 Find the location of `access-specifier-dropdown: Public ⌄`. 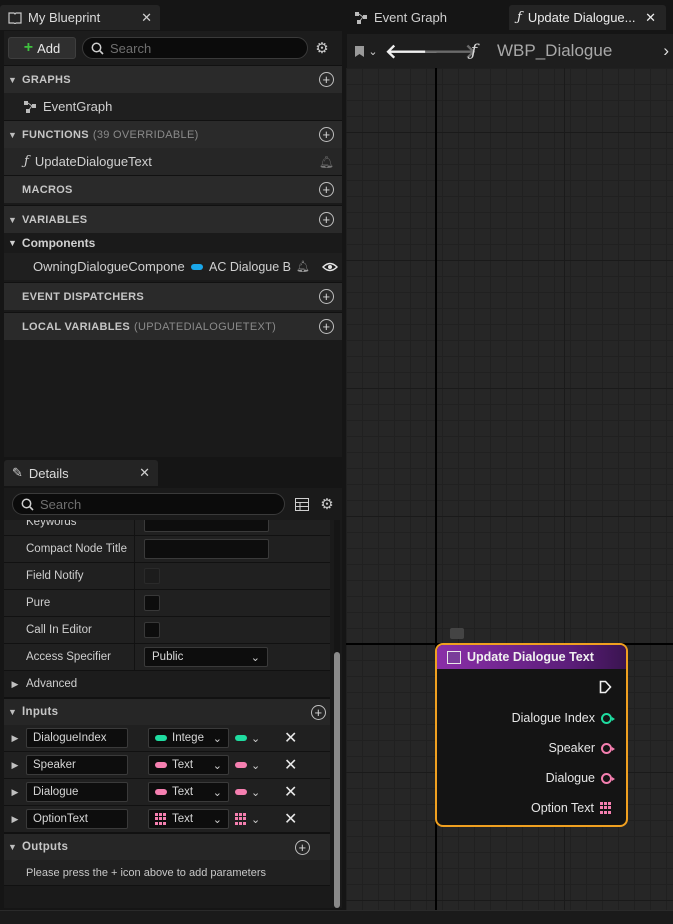

access-specifier-dropdown: Public ⌄ is located at coordinates (206, 657).